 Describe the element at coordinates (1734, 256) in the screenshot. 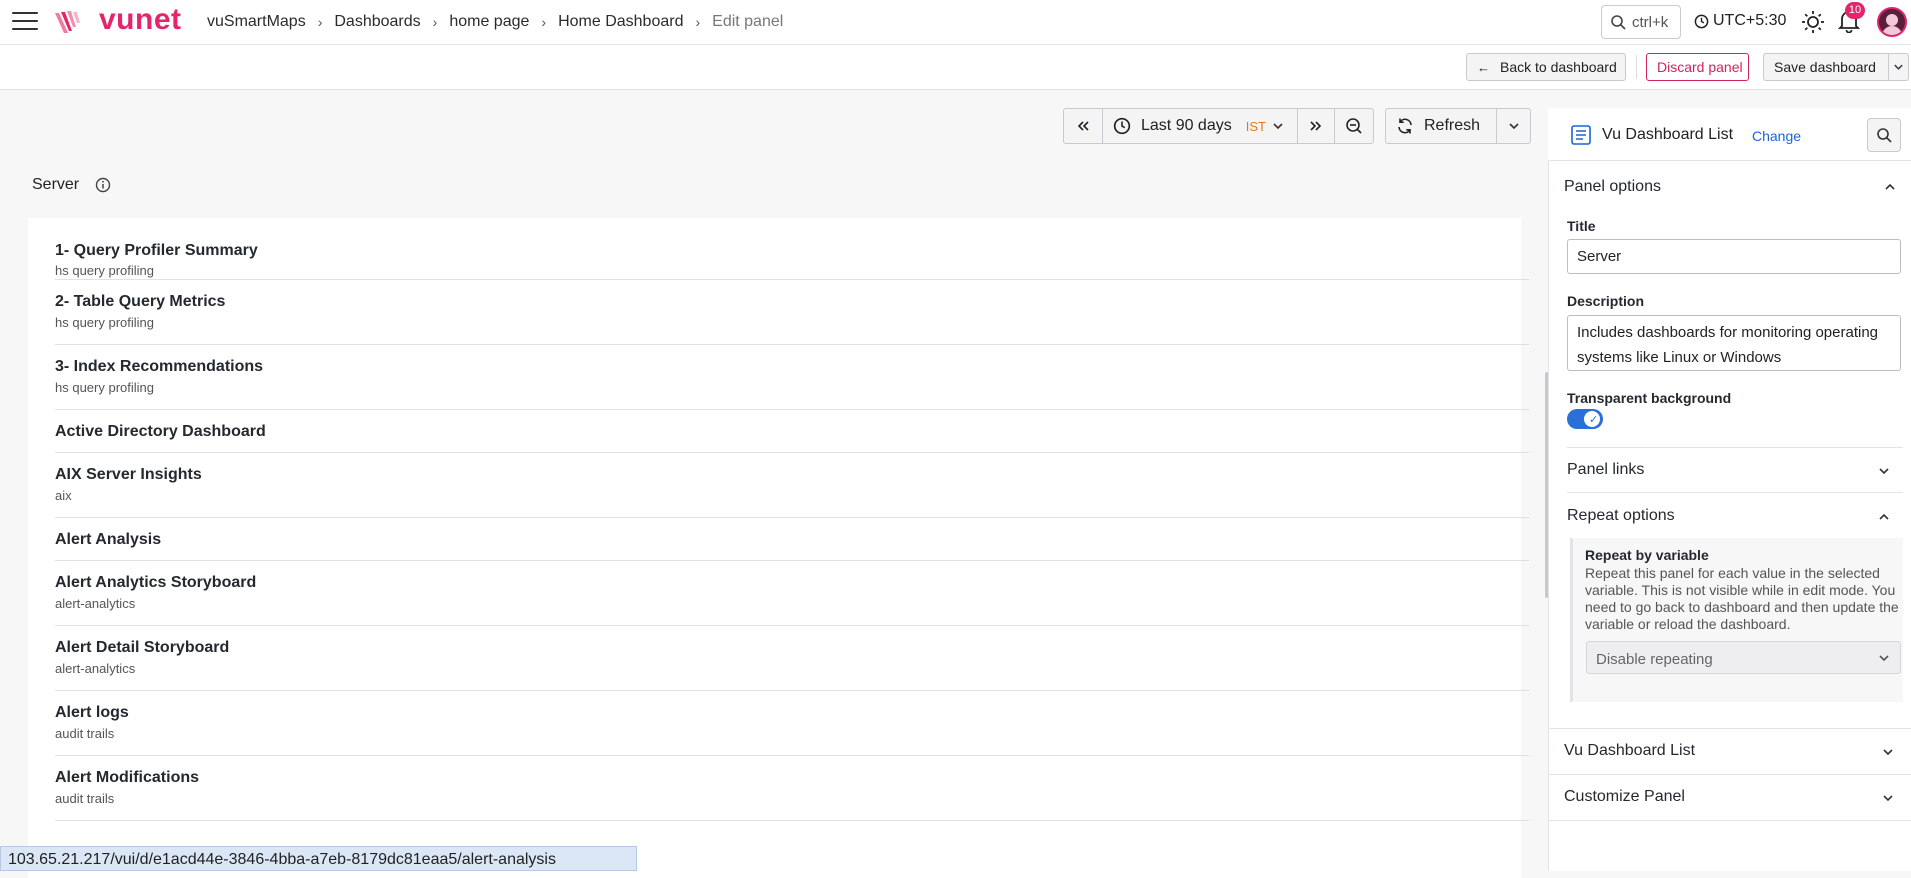

I see `title-input` at that location.